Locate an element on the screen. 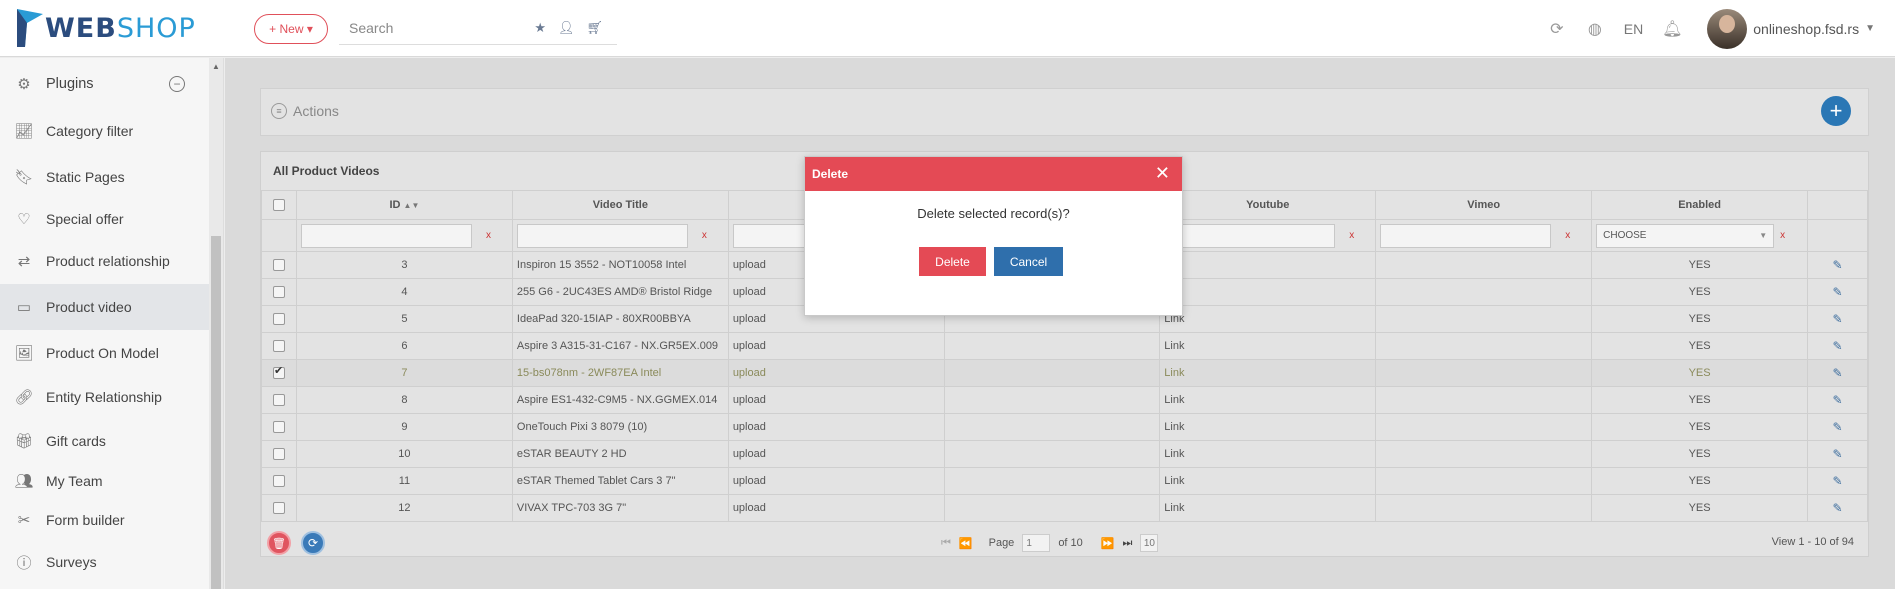 The height and width of the screenshot is (589, 1895). sidebar-item-gift-cards: 🎁︎ Gift cards is located at coordinates (104, 441).